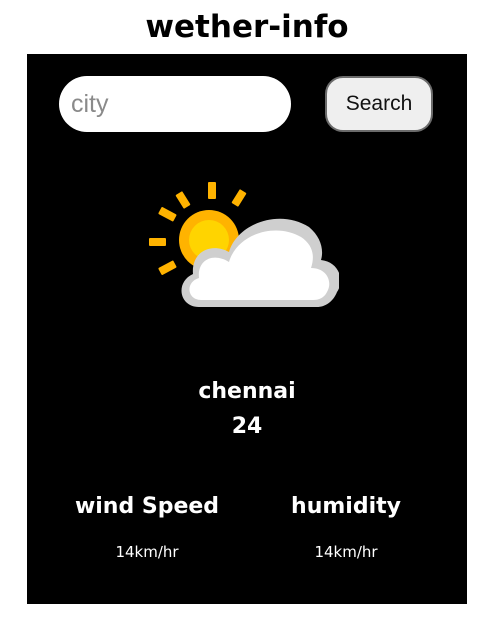  I want to click on wind-speed-value: 14km/hr, so click(147, 552).